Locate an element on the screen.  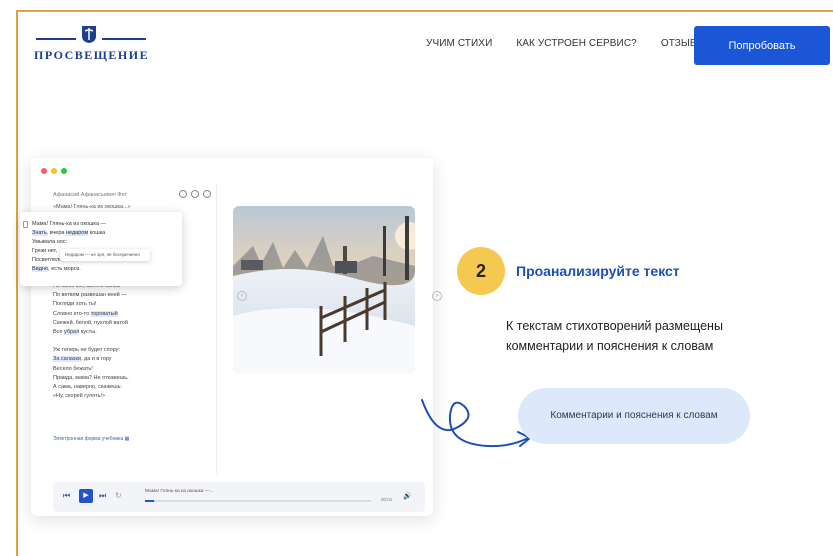
progress-track is located at coordinates (258, 501).